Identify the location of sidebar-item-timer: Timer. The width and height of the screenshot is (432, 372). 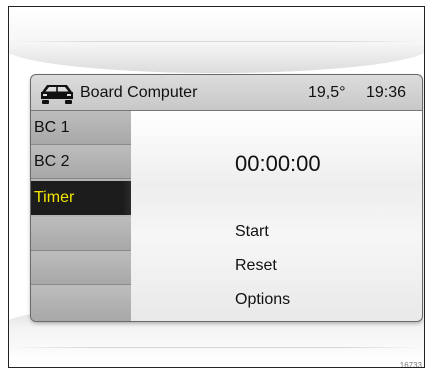
(85, 198).